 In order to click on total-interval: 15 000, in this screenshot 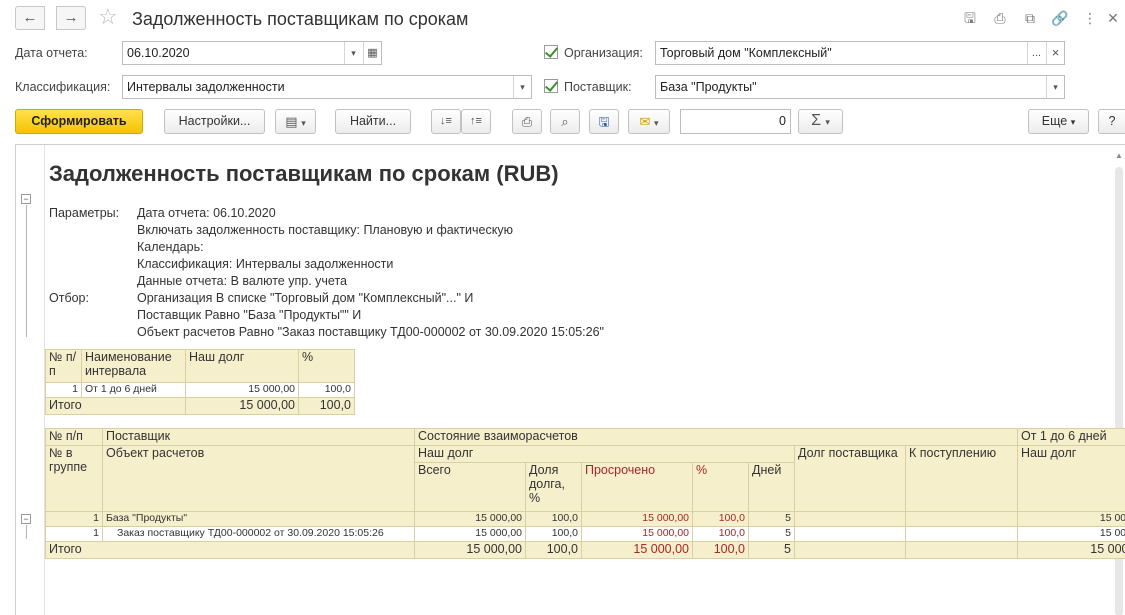, I will do `click(1071, 550)`.